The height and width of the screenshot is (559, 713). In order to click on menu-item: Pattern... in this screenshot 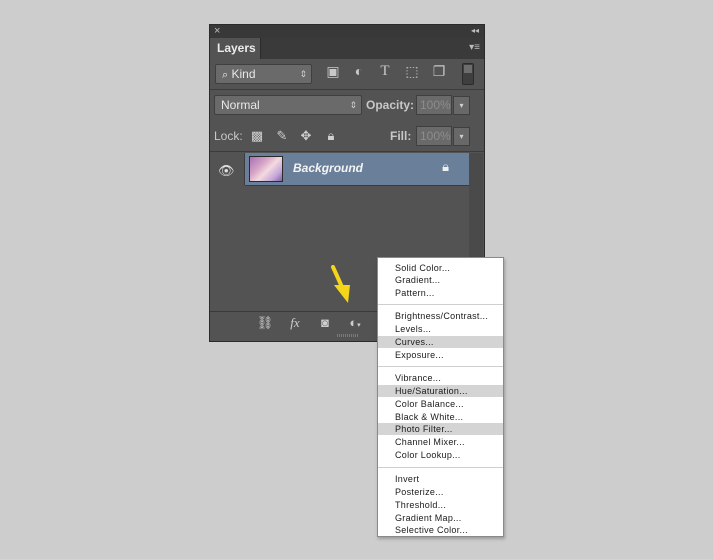, I will do `click(440, 293)`.